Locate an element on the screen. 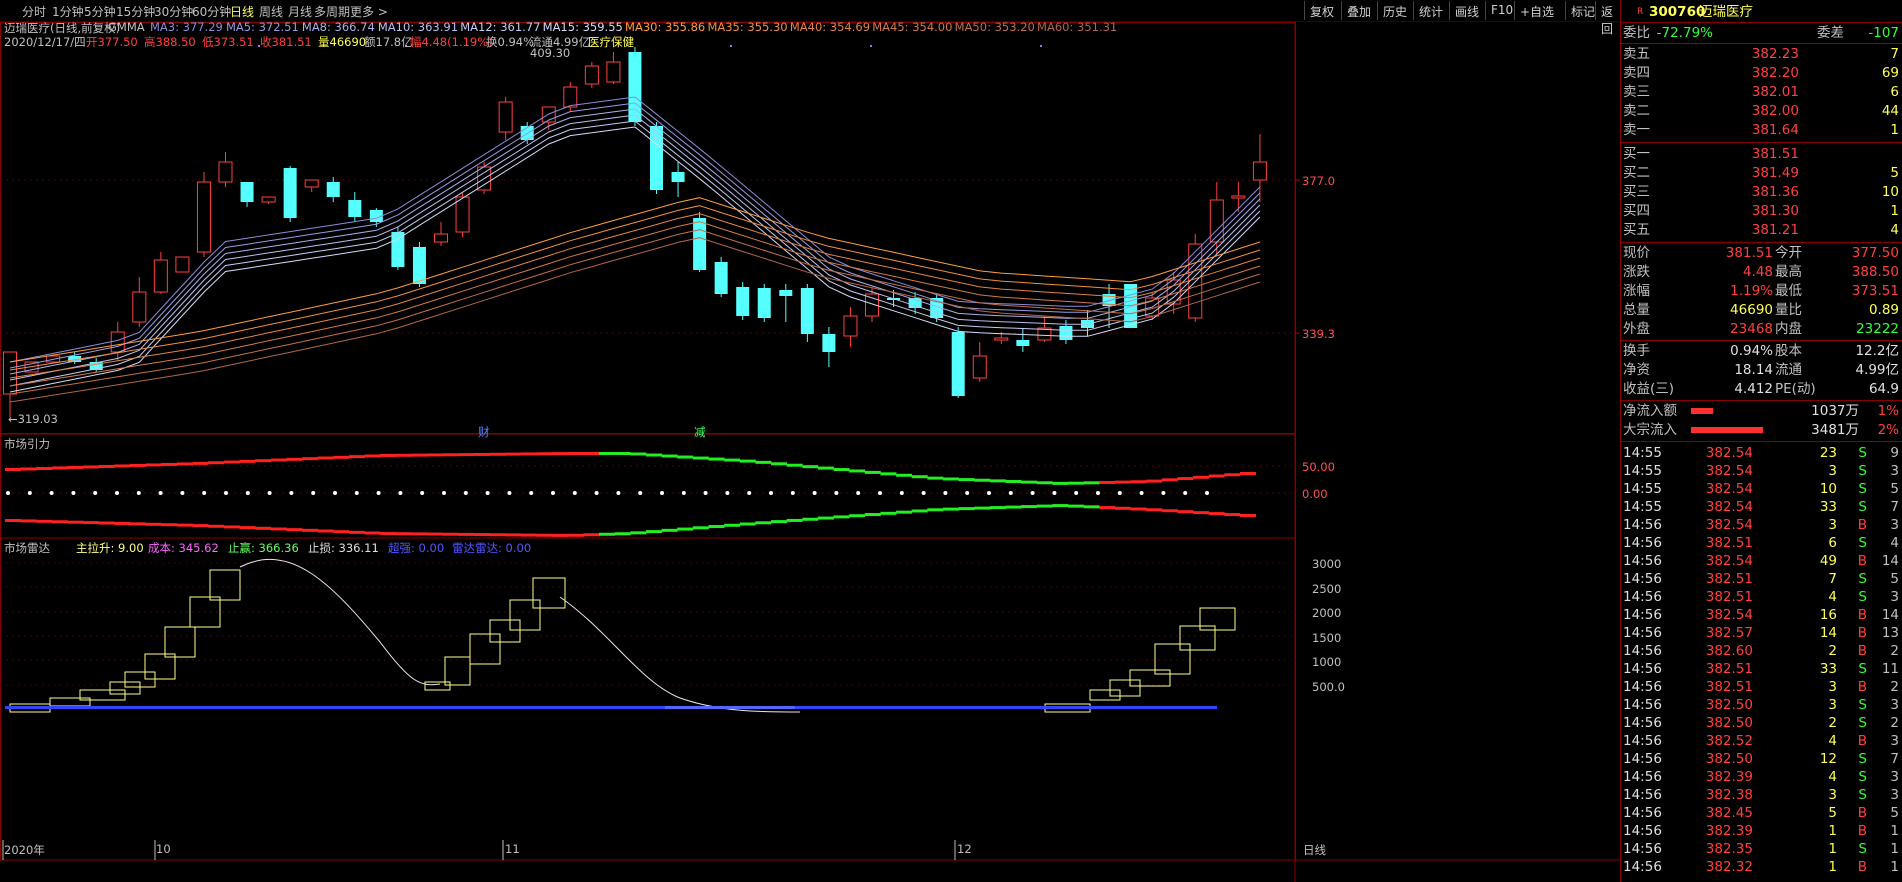 Image resolution: width=1902 pixels, height=882 pixels. label: 卖五 is located at coordinates (1636, 54).